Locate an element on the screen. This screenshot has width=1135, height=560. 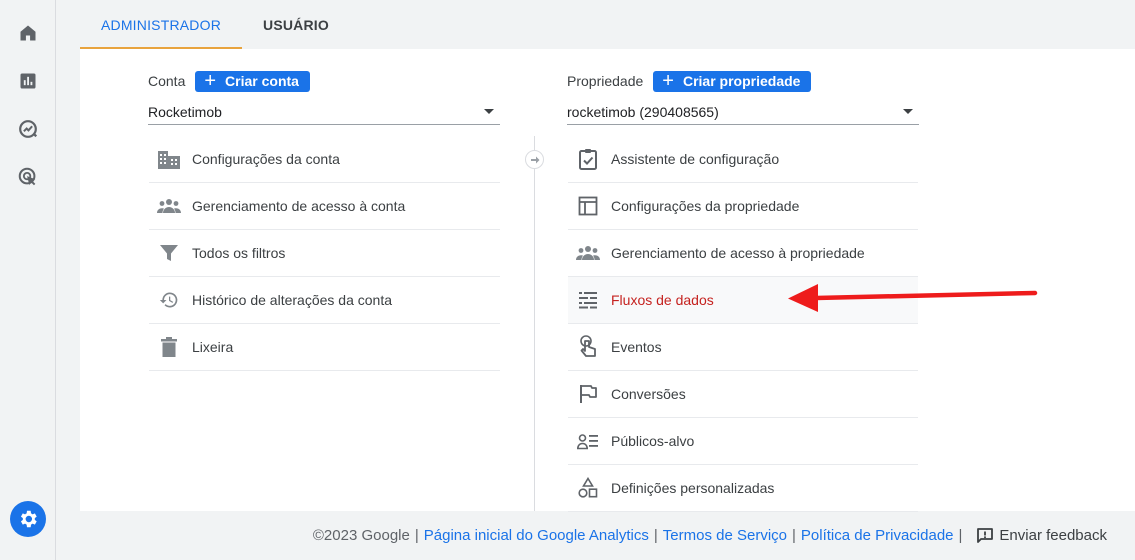
gear-icon is located at coordinates (28, 519).